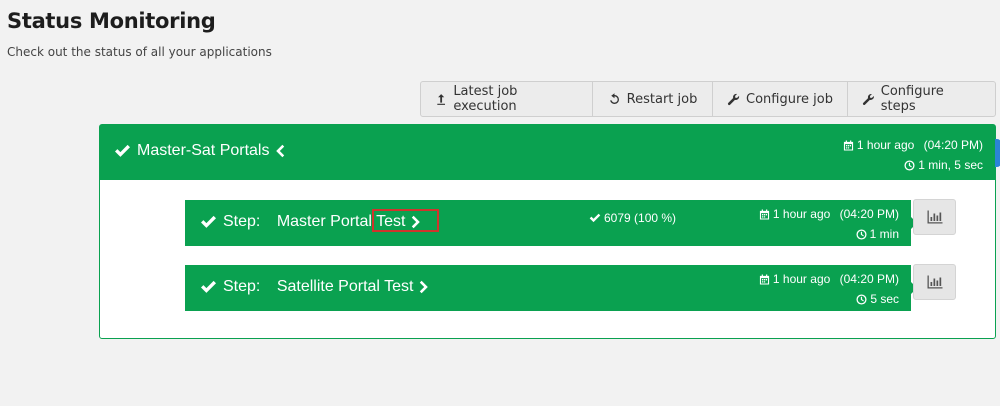 The width and height of the screenshot is (1000, 406). Describe the element at coordinates (912, 99) in the screenshot. I see `configure-steps-label: Configure steps` at that location.